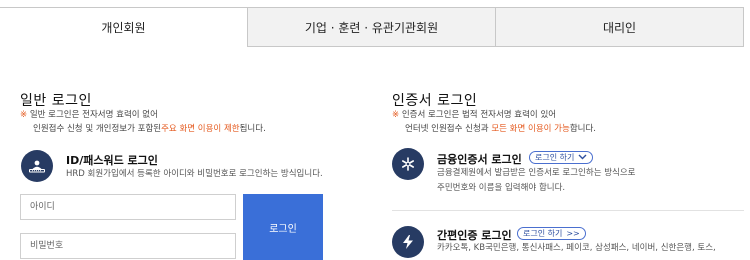 This screenshot has height=260, width=750. What do you see at coordinates (501, 188) in the screenshot?
I see `financial-desc-line2: 주민번호와 이름을 입력해야 합니다.` at bounding box center [501, 188].